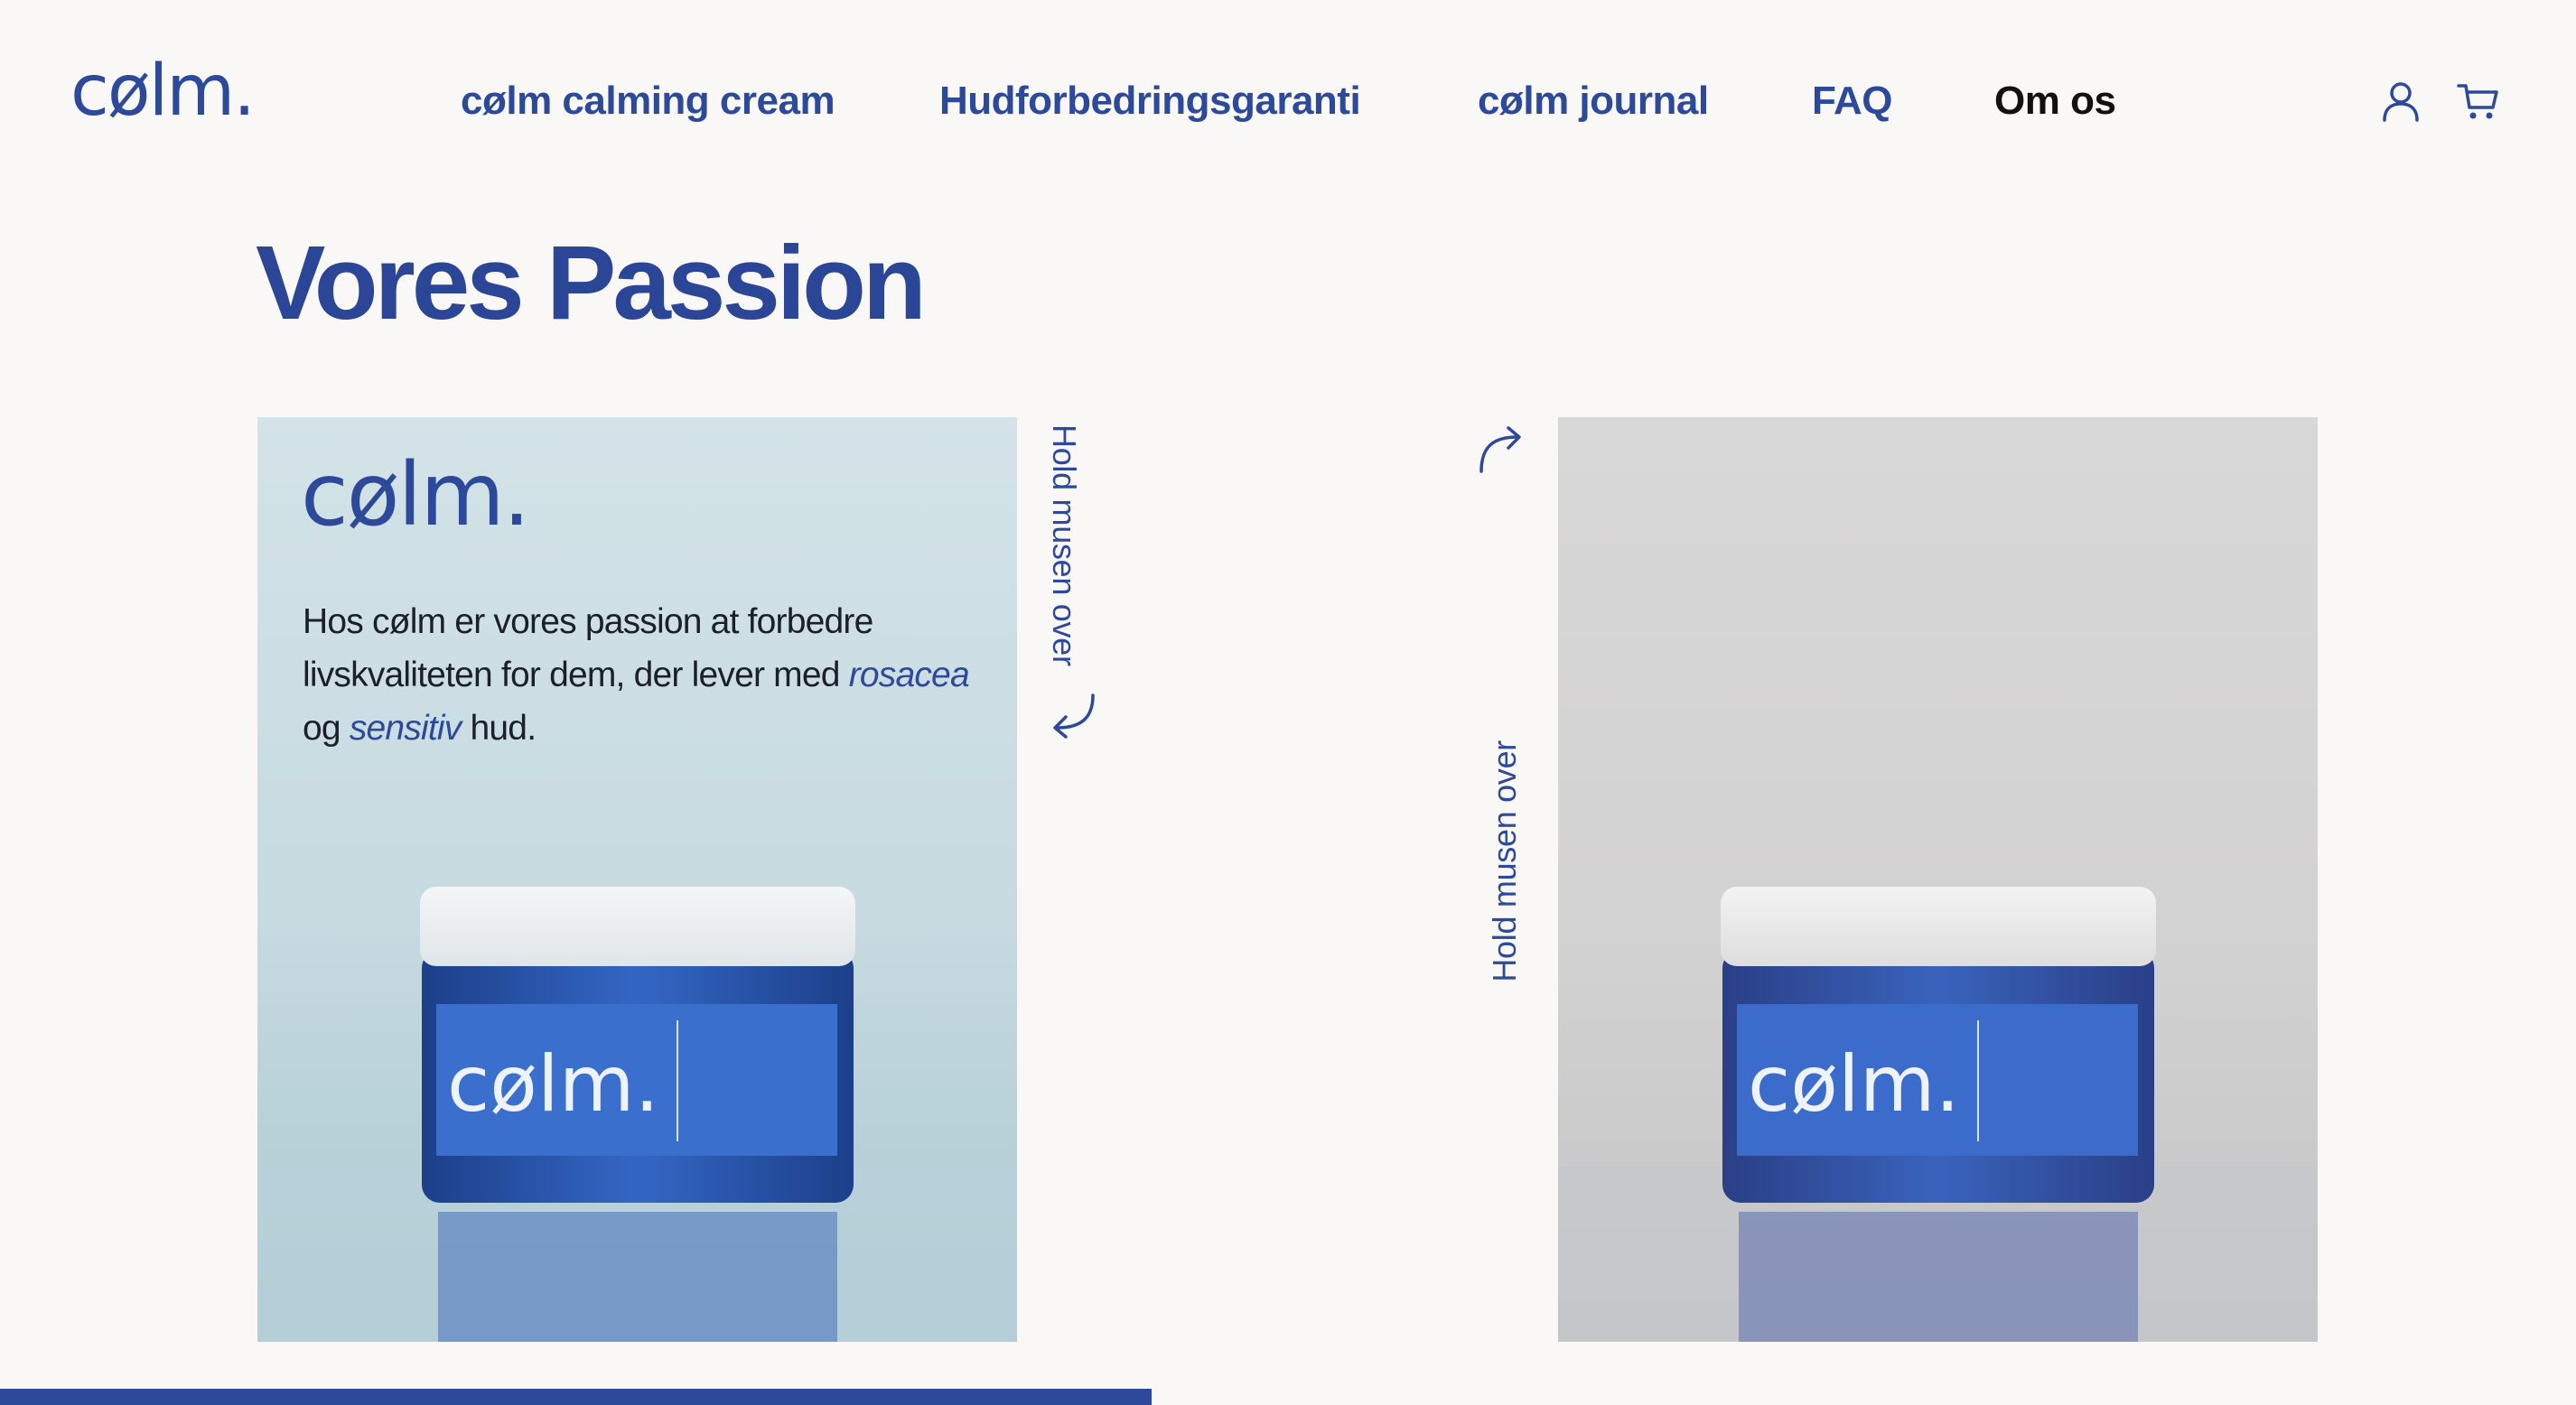  I want to click on site-logo: cølm., so click(163, 91).